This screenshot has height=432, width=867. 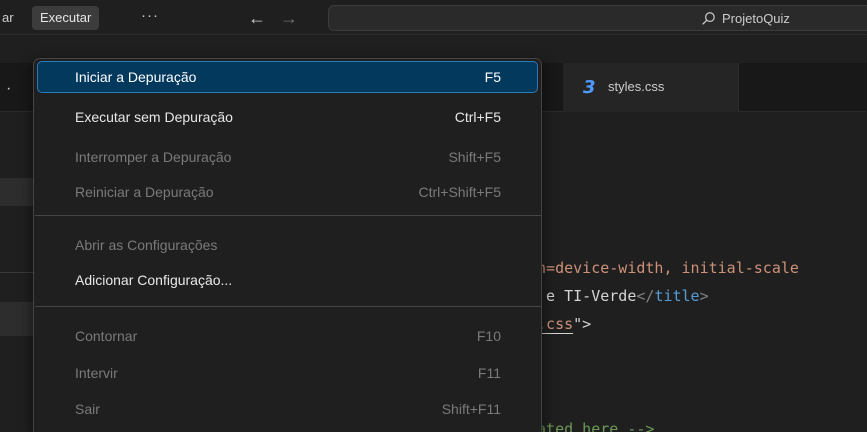 I want to click on menu-item-label: Executar sem Depuração, so click(x=154, y=117).